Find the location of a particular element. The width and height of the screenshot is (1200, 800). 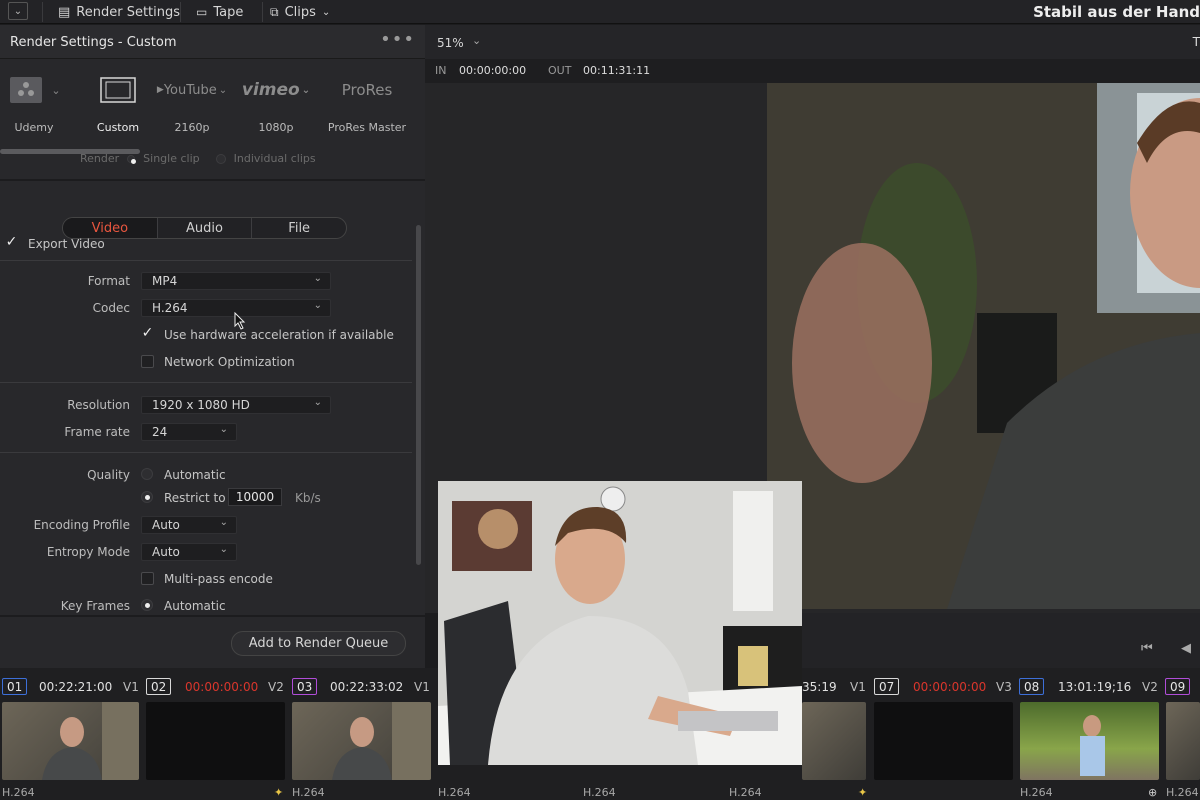

panel-toggle-button: ⌄ is located at coordinates (18, 11).